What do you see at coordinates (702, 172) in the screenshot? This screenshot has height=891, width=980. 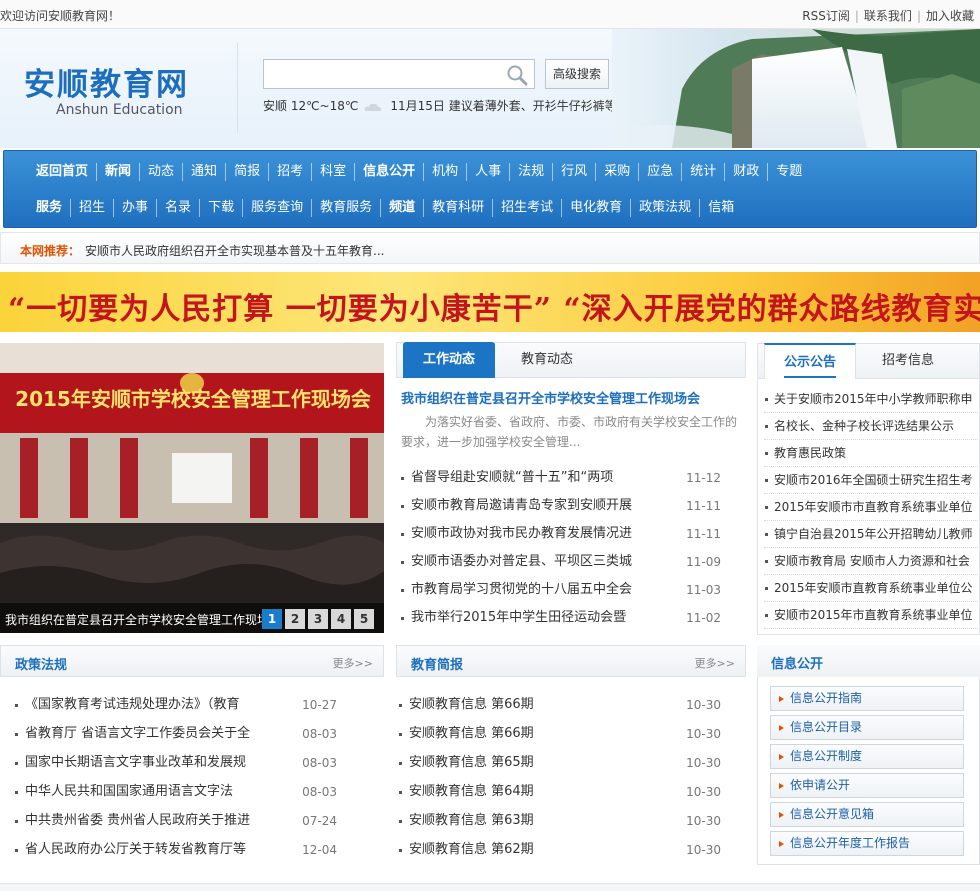 I see `nav-stats: 统计` at bounding box center [702, 172].